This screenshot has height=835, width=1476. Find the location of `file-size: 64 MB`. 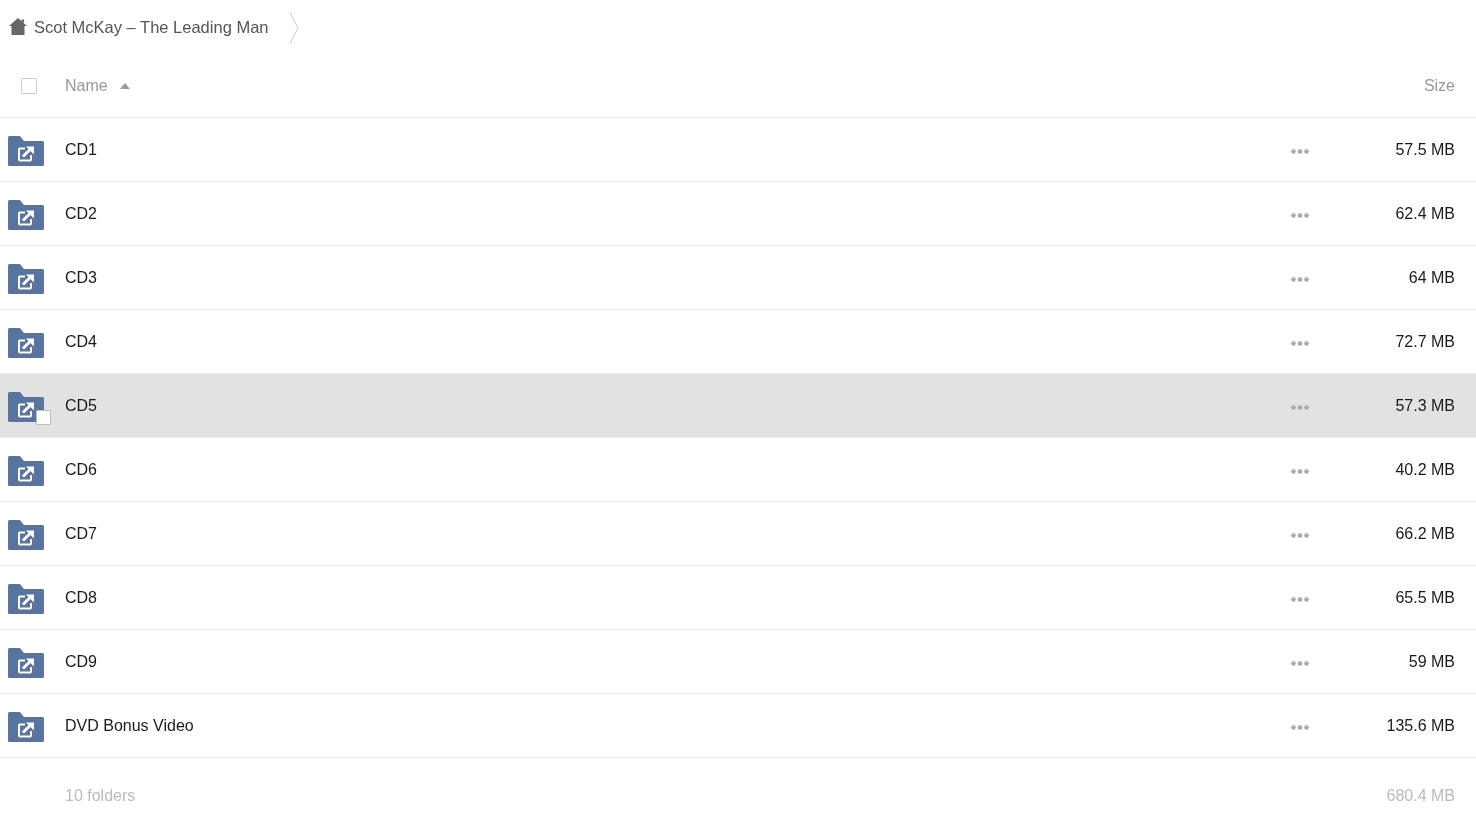

file-size: 64 MB is located at coordinates (1431, 277).